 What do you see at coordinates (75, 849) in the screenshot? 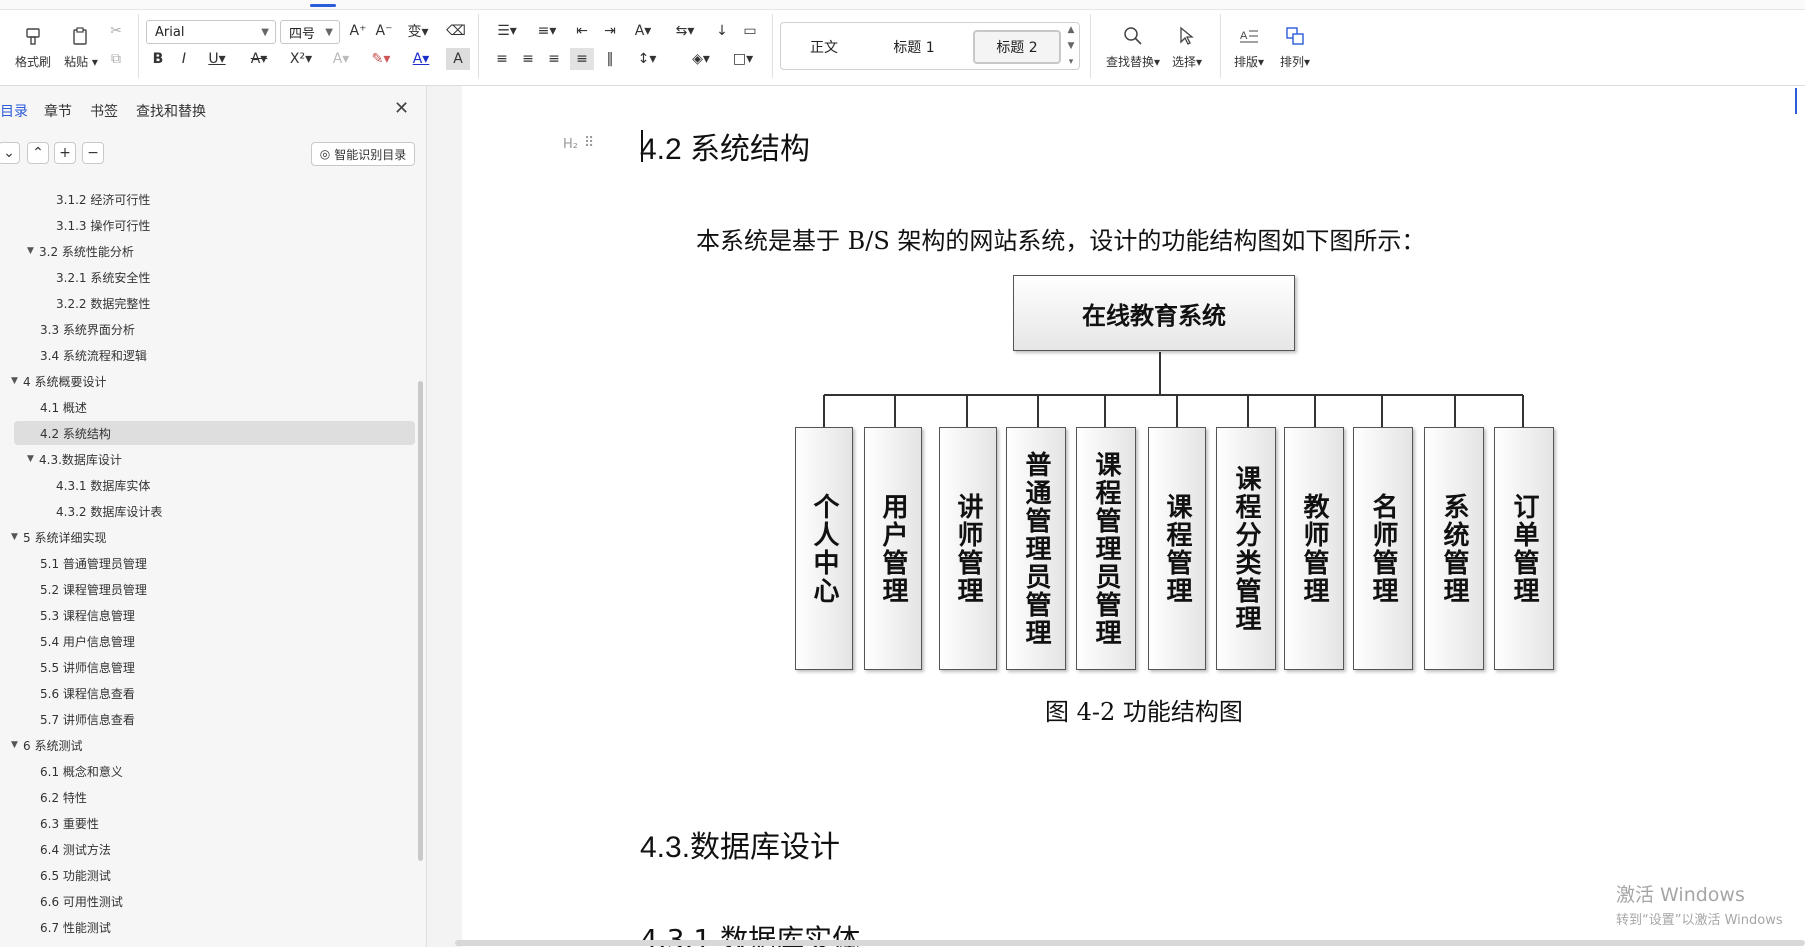
I see `toc-item: 6.4 测试方法` at bounding box center [75, 849].